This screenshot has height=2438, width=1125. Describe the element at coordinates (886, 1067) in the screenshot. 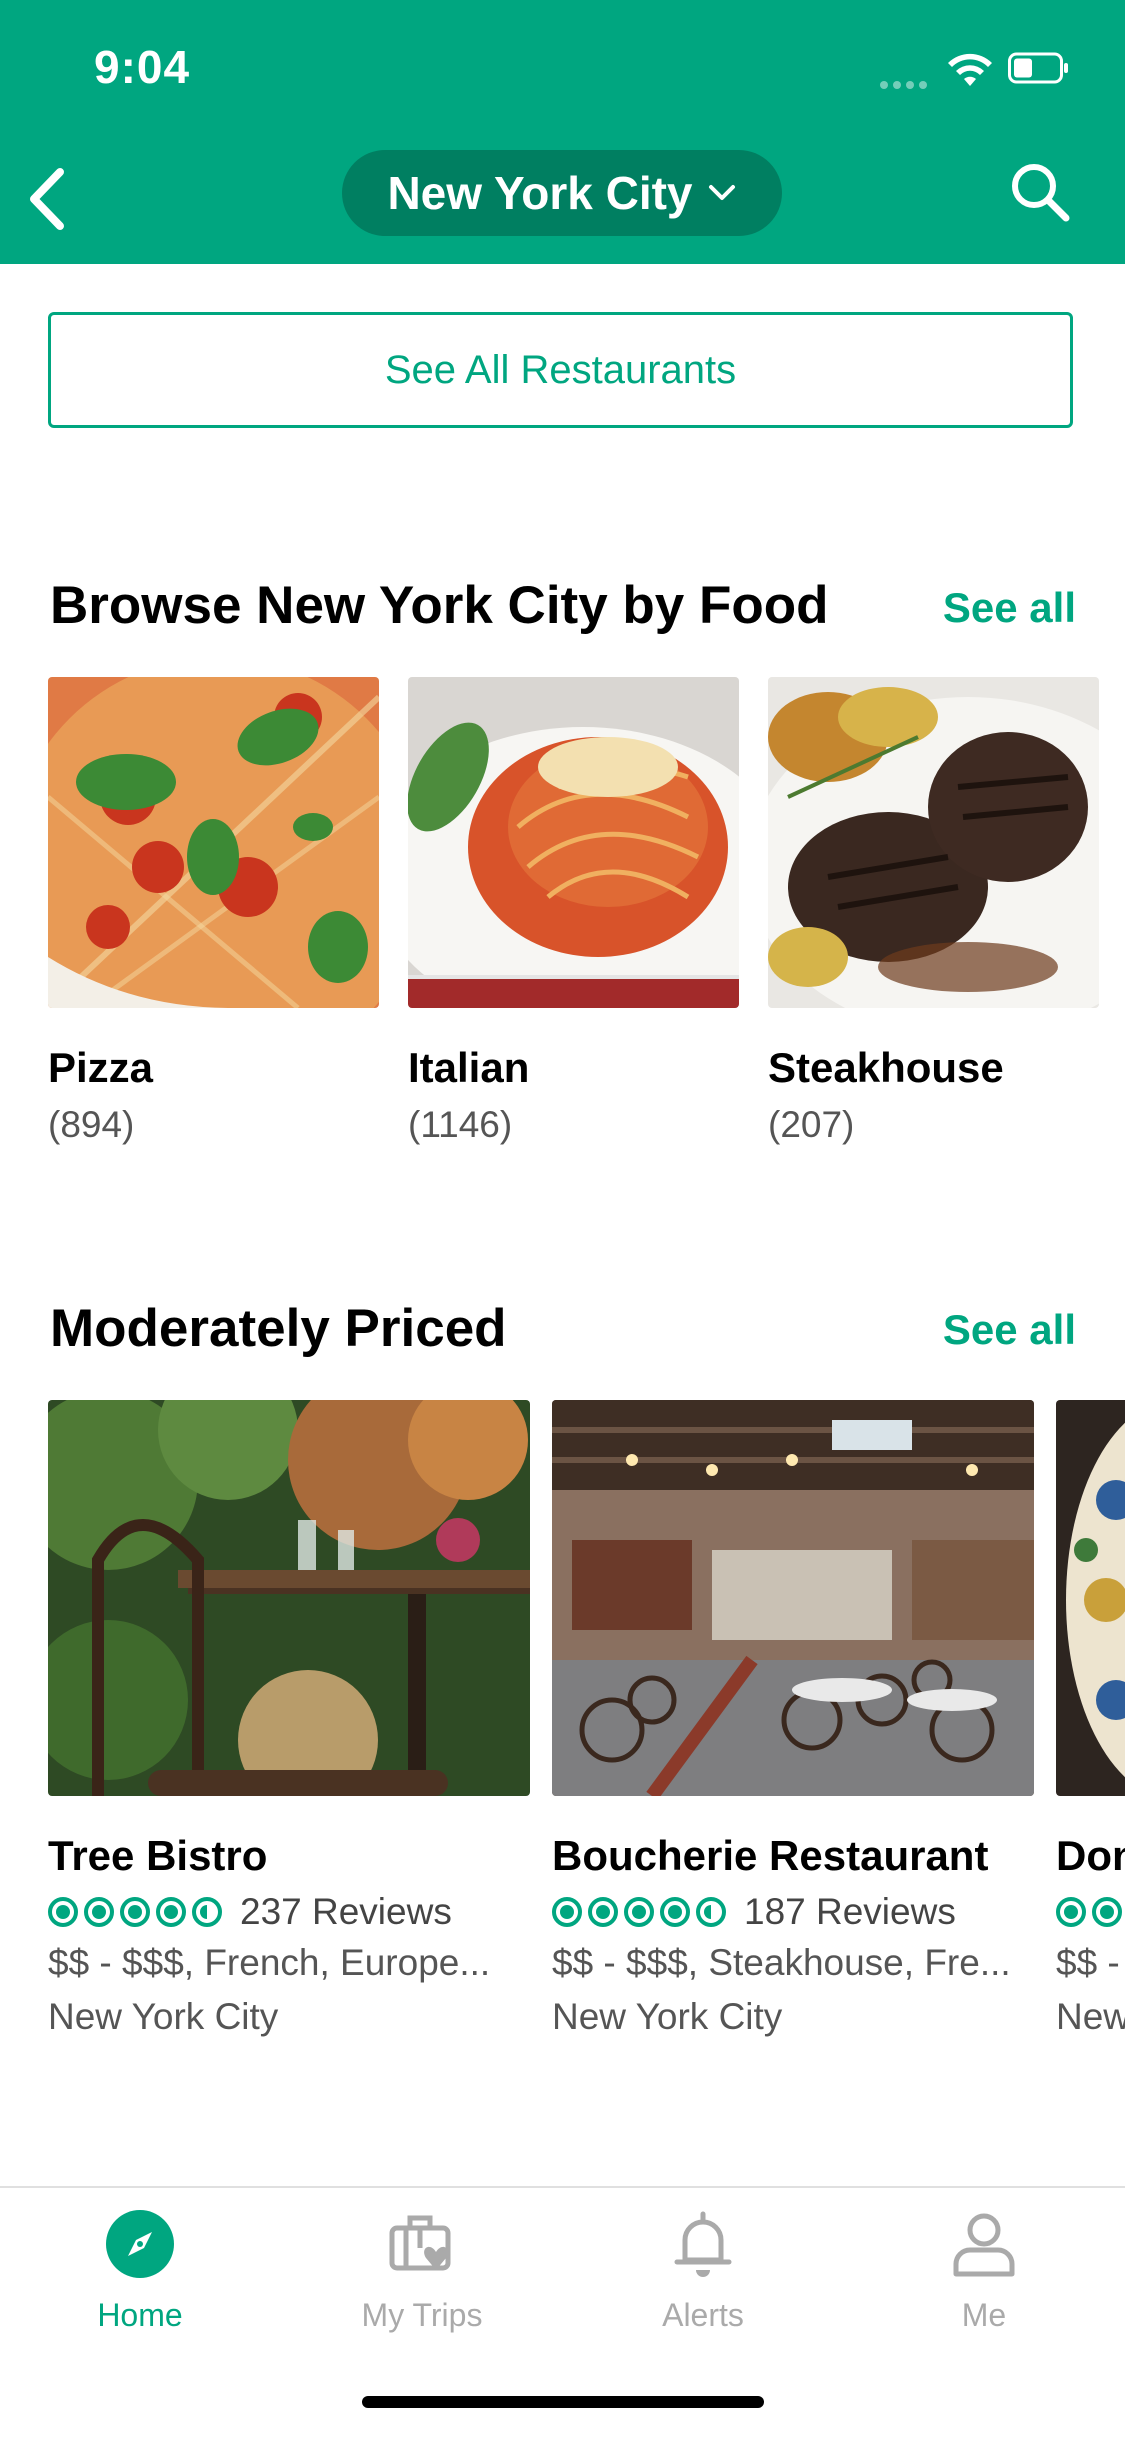

I see `food-name: Steakhouse` at that location.